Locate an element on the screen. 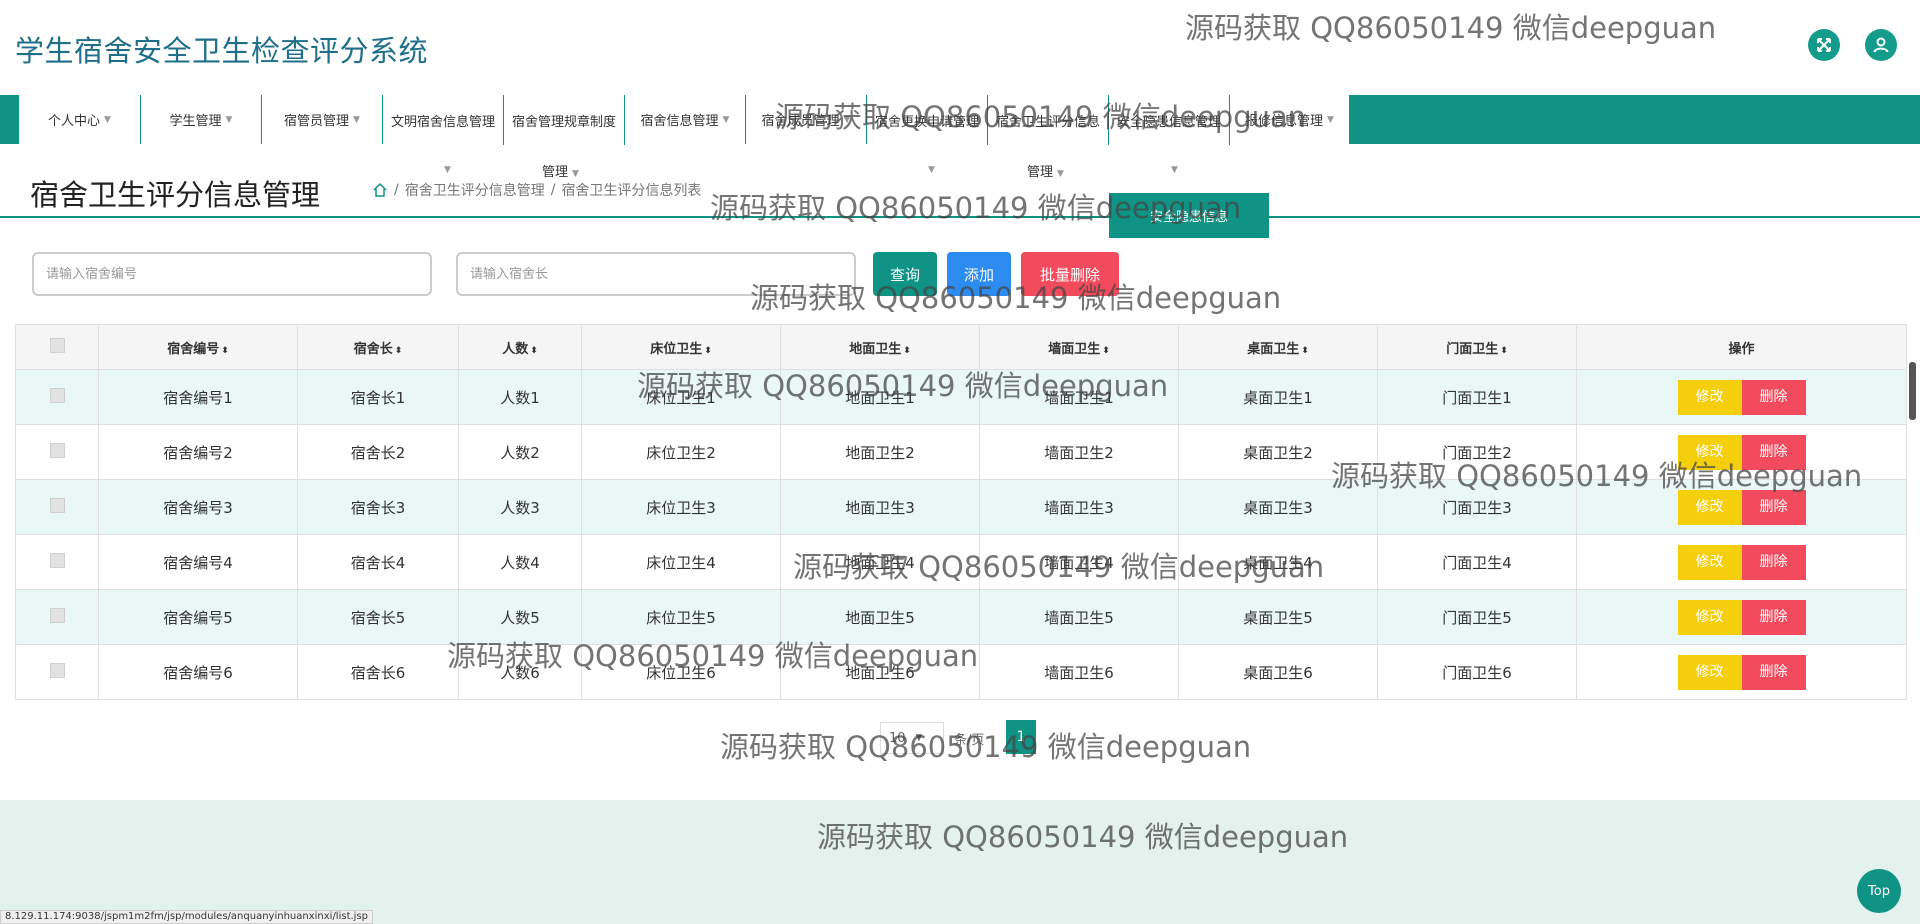 The image size is (1920, 924). column-header: 宿舍长 ⬍ is located at coordinates (378, 347).